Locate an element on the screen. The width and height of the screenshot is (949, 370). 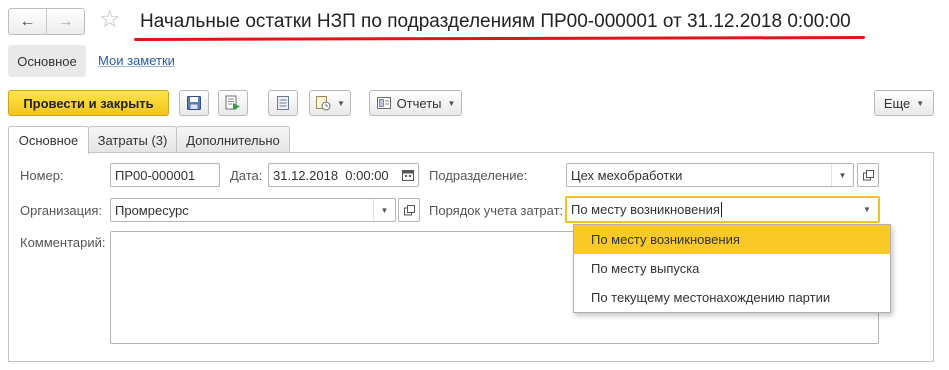
reports-button: Отчеты ▼ is located at coordinates (415, 103).